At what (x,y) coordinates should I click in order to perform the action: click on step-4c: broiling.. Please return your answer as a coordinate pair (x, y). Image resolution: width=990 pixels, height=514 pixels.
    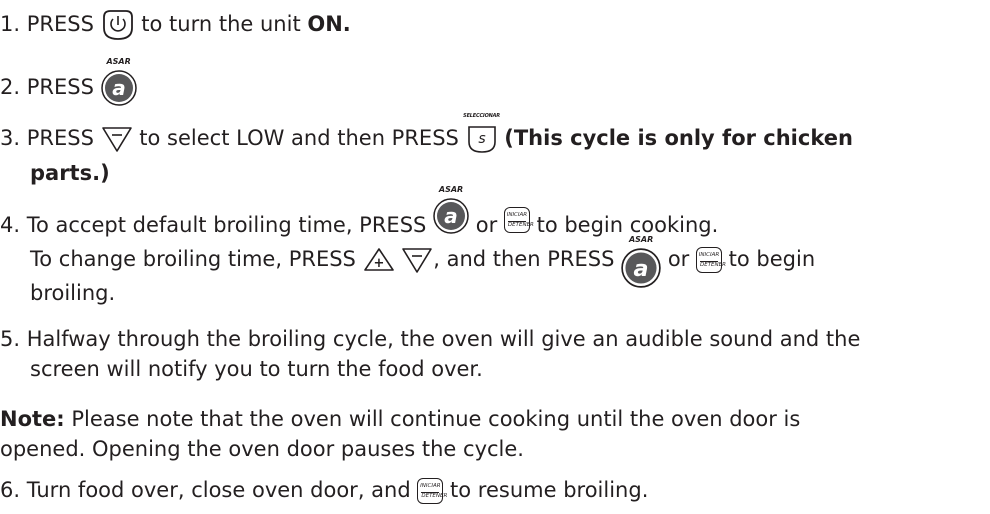
    Looking at the image, I should click on (72, 293).